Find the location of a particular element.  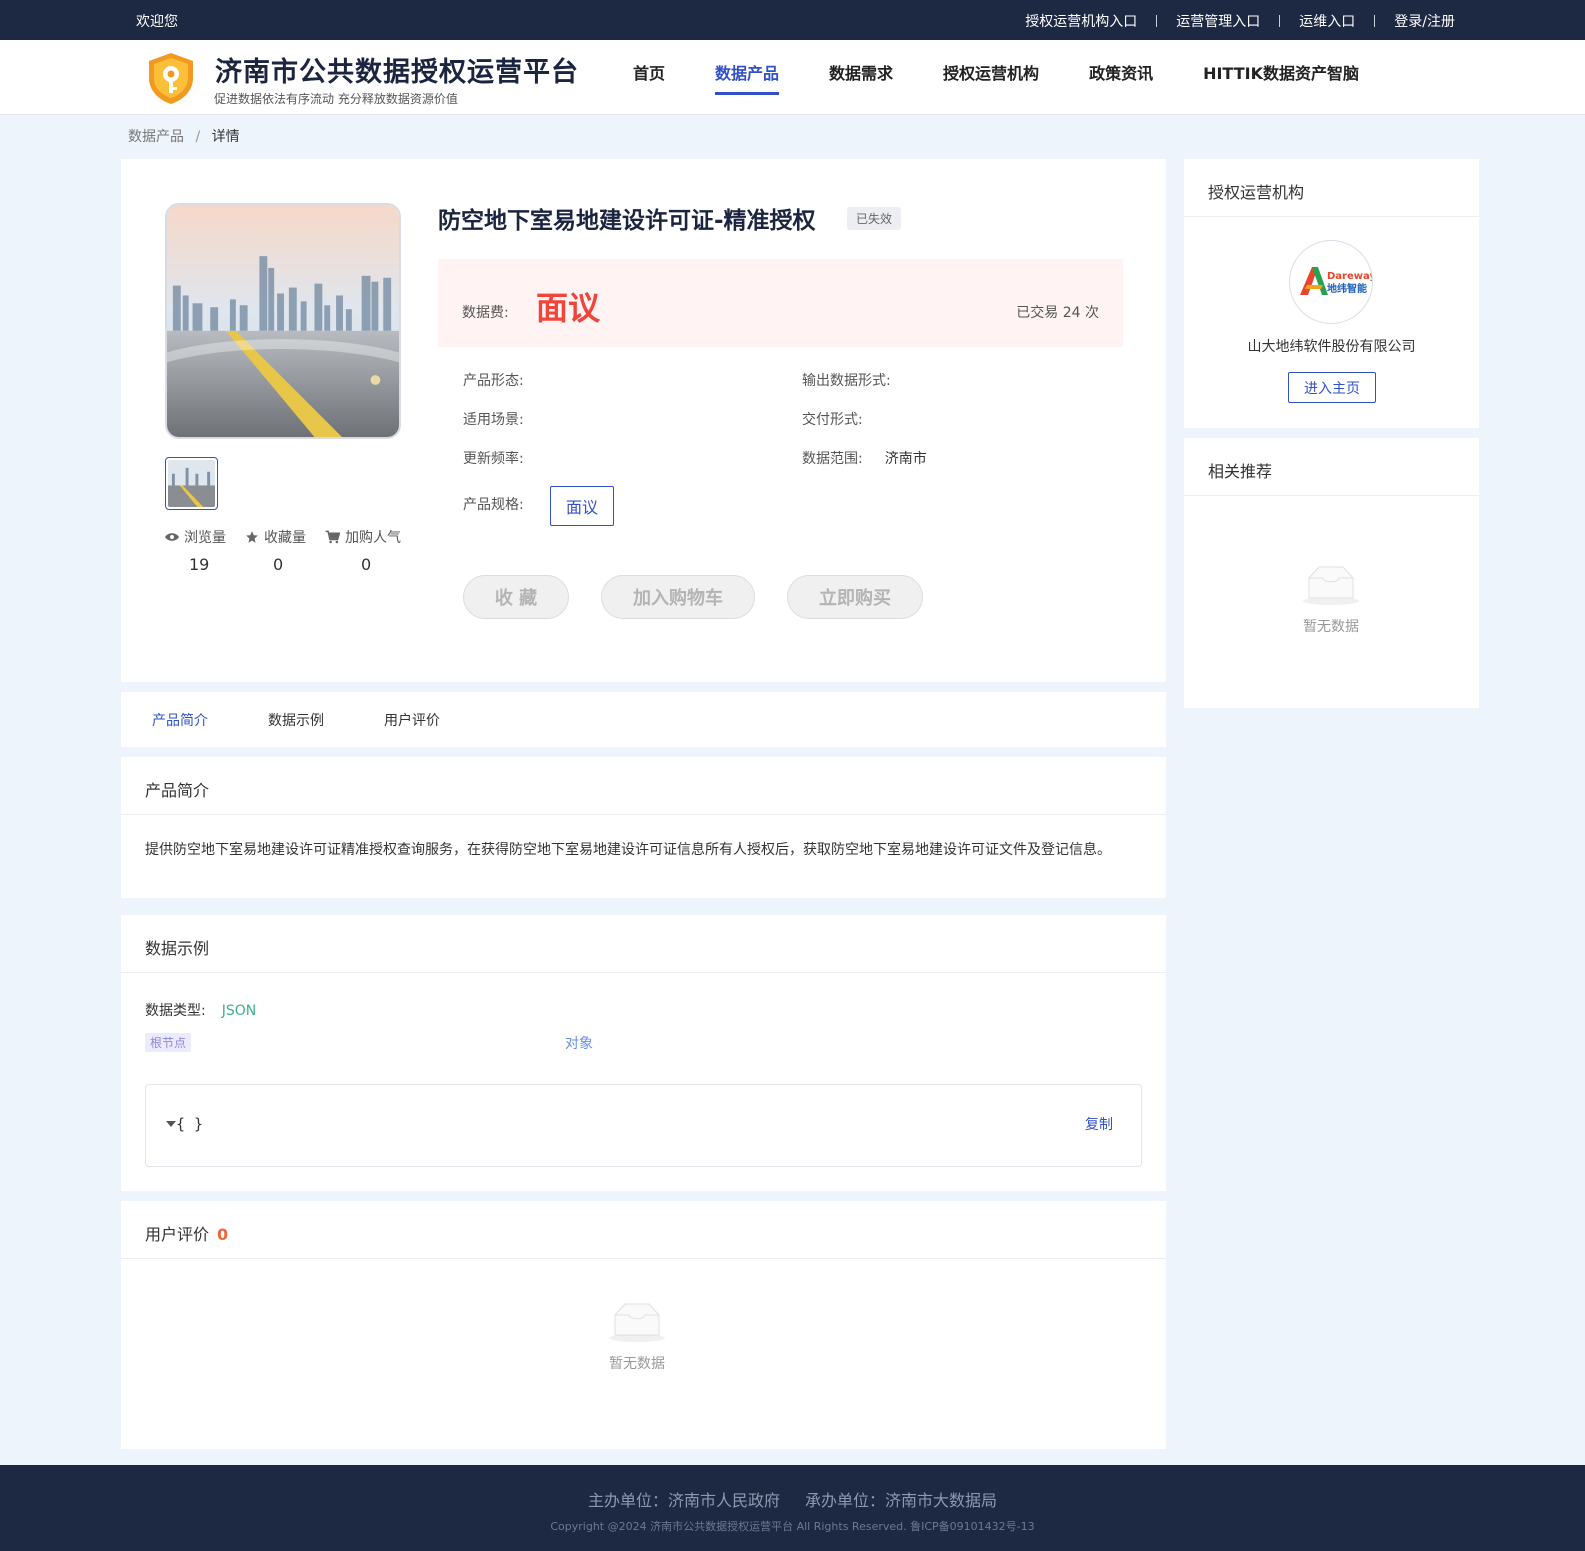

site-title: 济南市公共数据授权运营平台 is located at coordinates (397, 69).